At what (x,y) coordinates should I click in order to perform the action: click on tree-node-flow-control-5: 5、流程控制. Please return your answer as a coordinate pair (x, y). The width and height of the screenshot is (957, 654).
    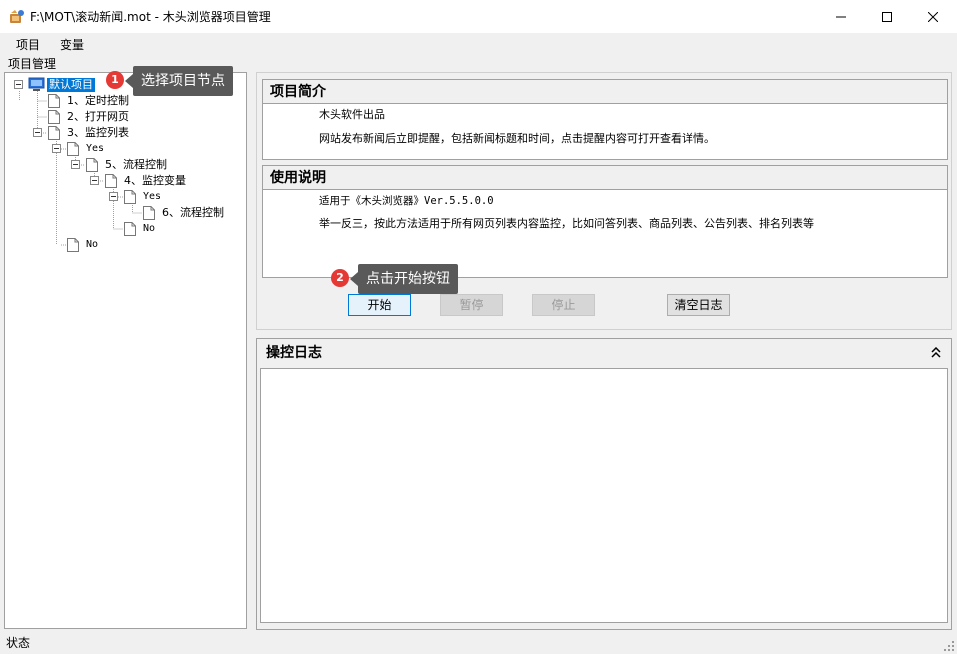
    Looking at the image, I should click on (136, 165).